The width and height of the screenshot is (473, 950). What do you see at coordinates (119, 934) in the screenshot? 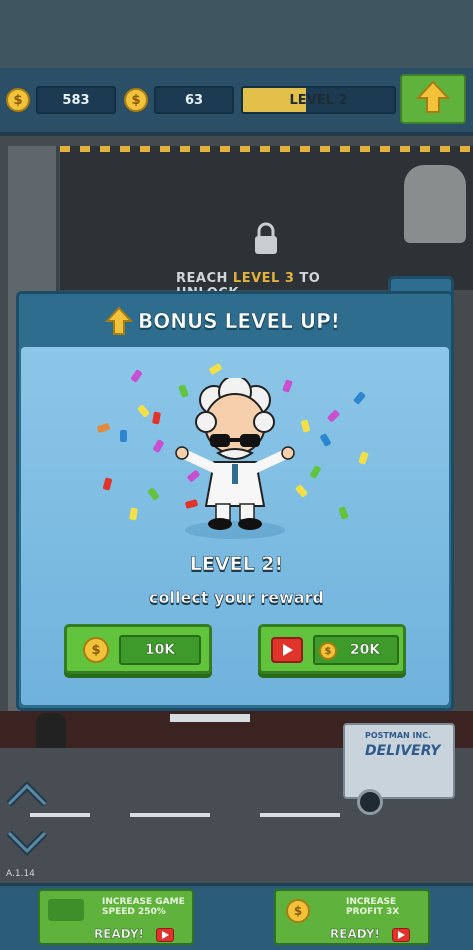
I see `speed-boost-status: READY!` at bounding box center [119, 934].